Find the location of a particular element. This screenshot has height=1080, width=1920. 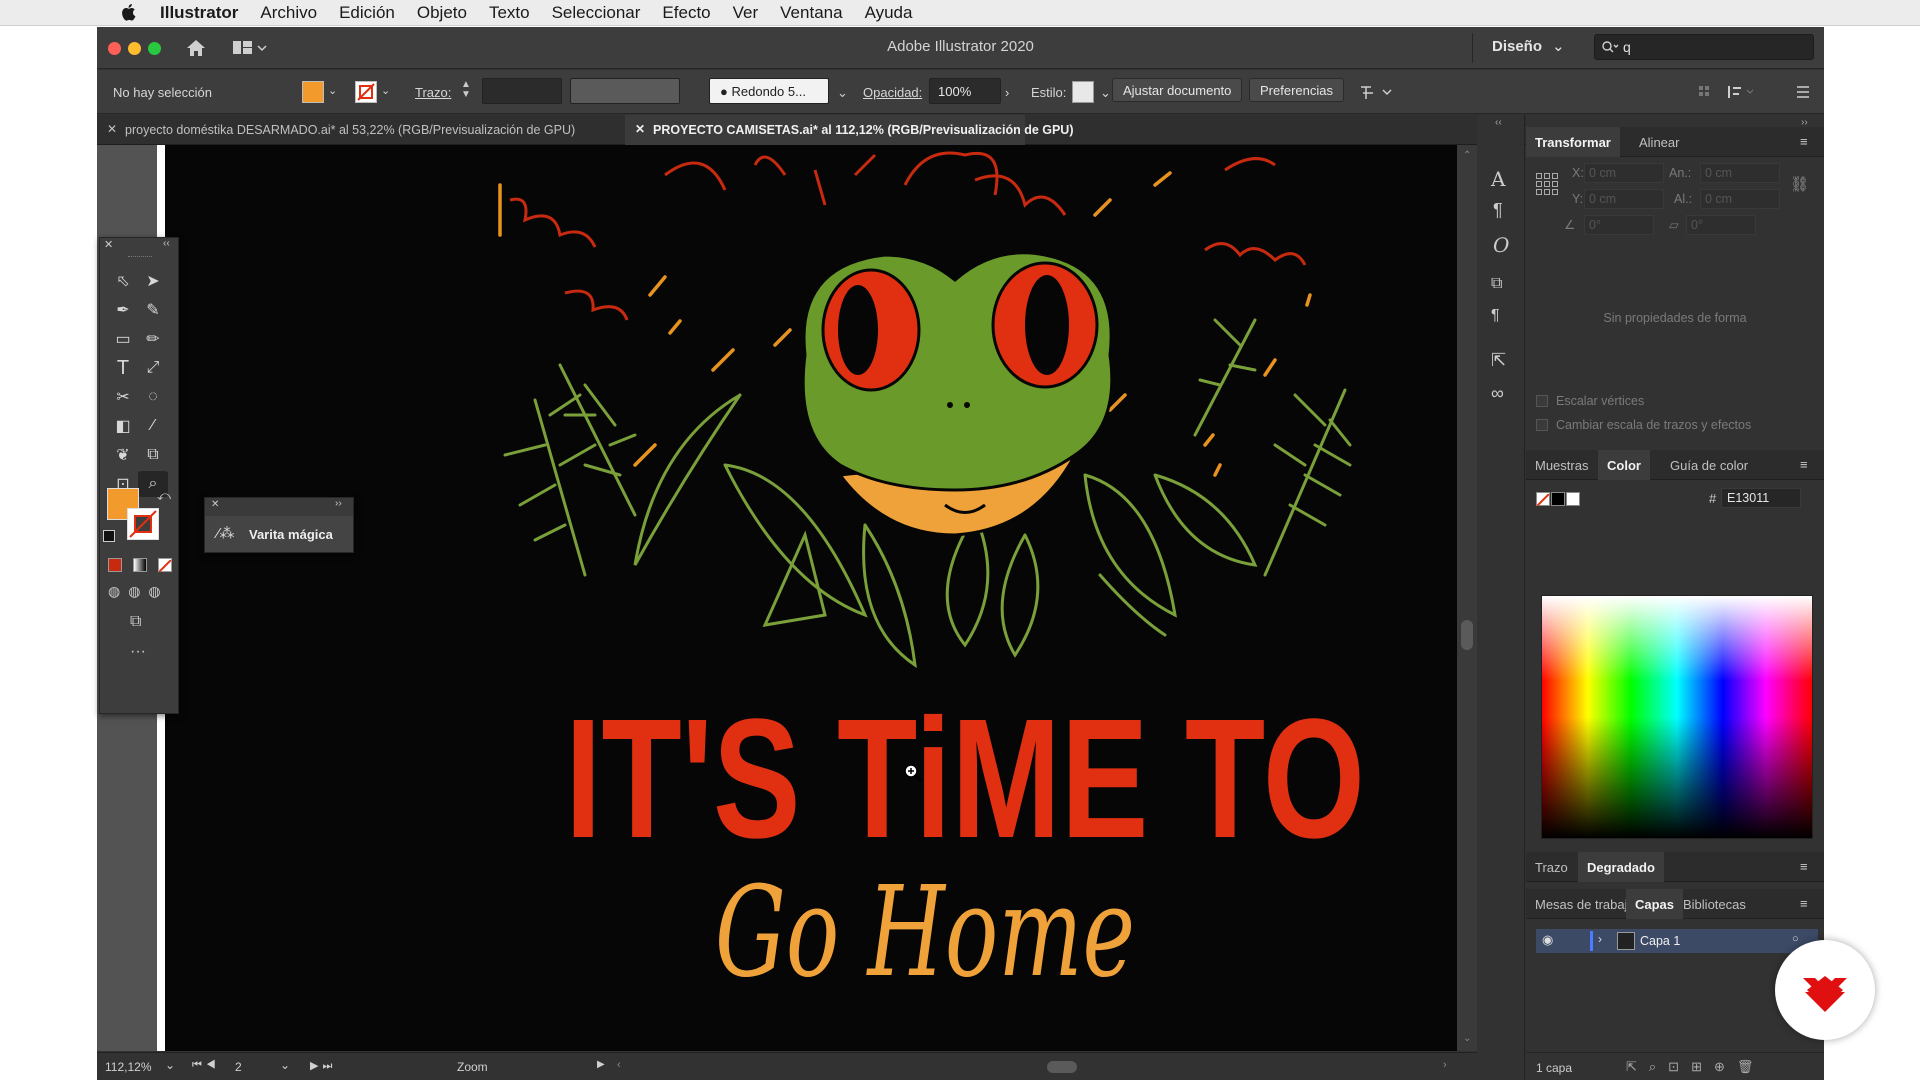

opacity-label: Opacidad: is located at coordinates (892, 92).